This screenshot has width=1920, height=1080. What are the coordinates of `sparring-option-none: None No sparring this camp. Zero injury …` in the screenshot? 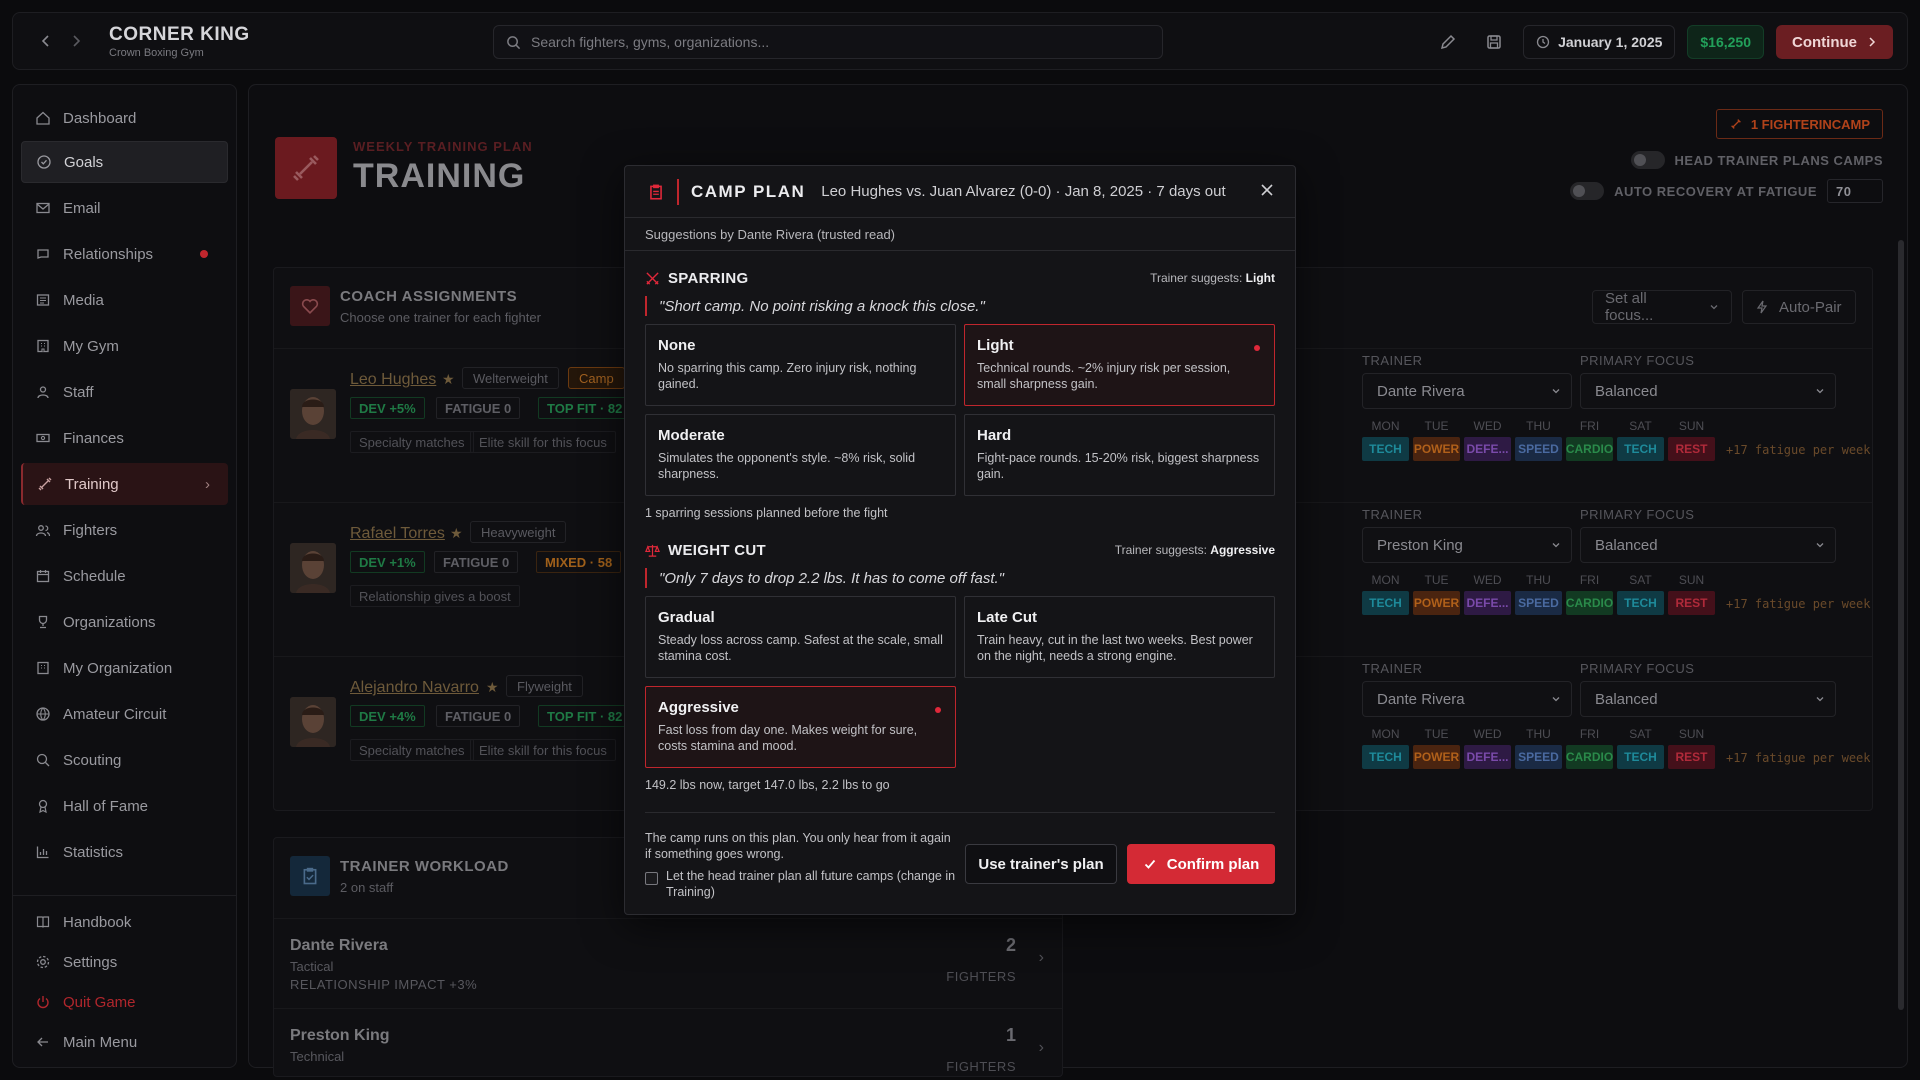 It's located at (800, 365).